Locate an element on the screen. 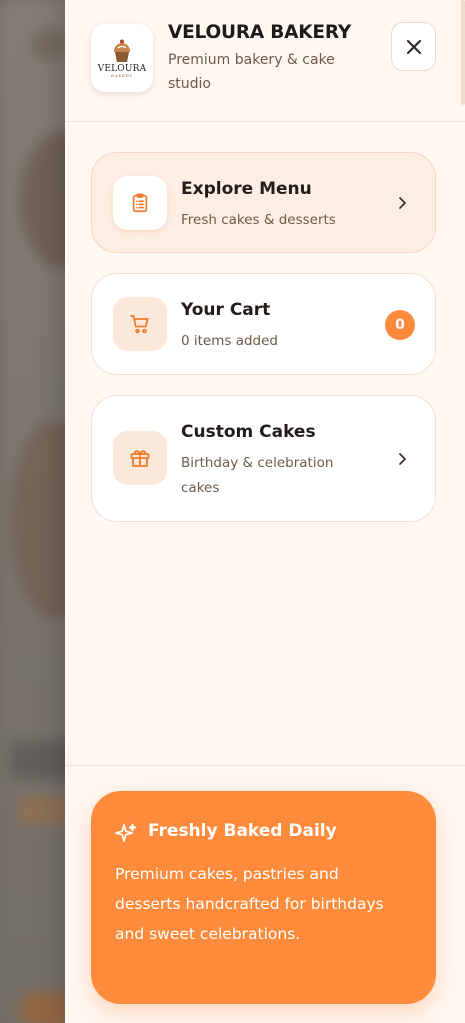  cart-icon is located at coordinates (139, 324).